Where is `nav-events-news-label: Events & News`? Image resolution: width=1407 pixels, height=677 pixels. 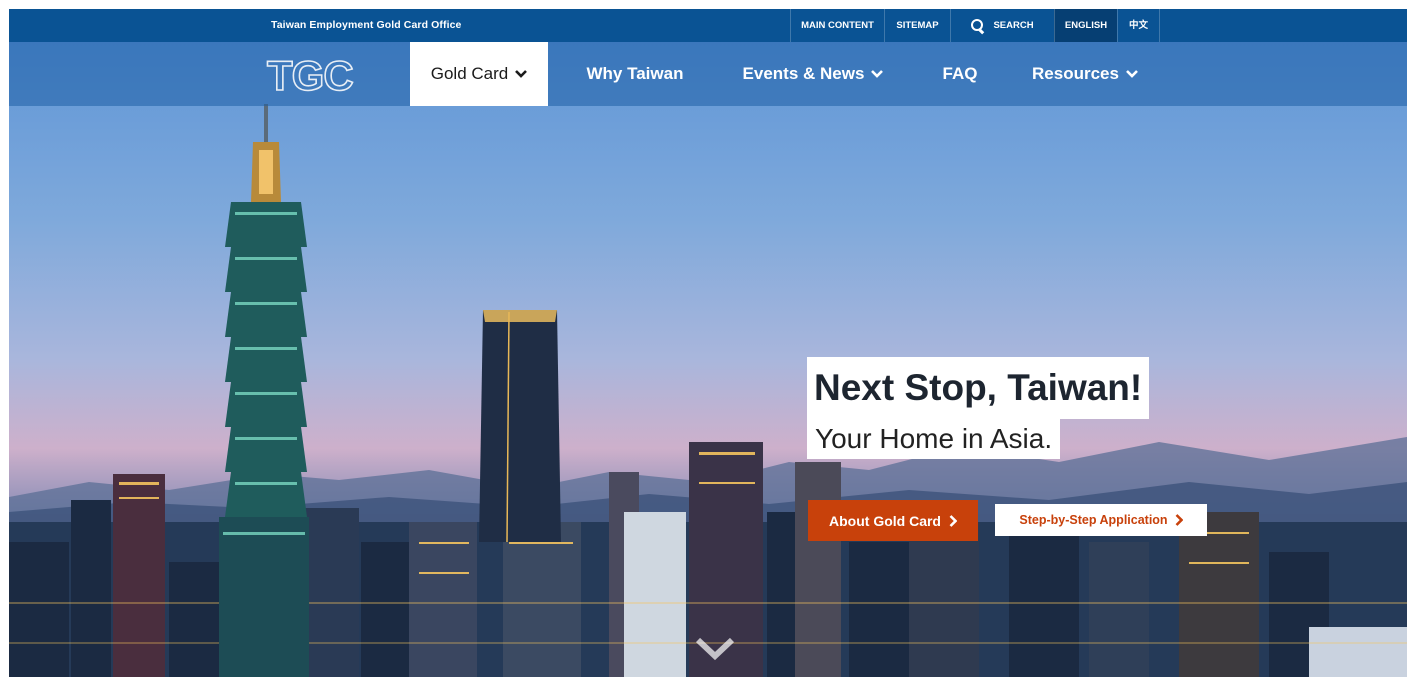
nav-events-news-label: Events & News is located at coordinates (803, 73).